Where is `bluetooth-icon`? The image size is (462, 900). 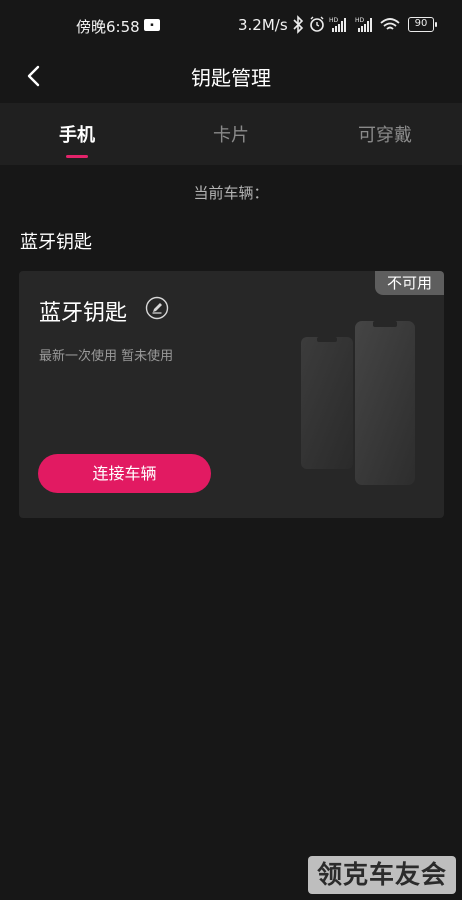 bluetooth-icon is located at coordinates (298, 24).